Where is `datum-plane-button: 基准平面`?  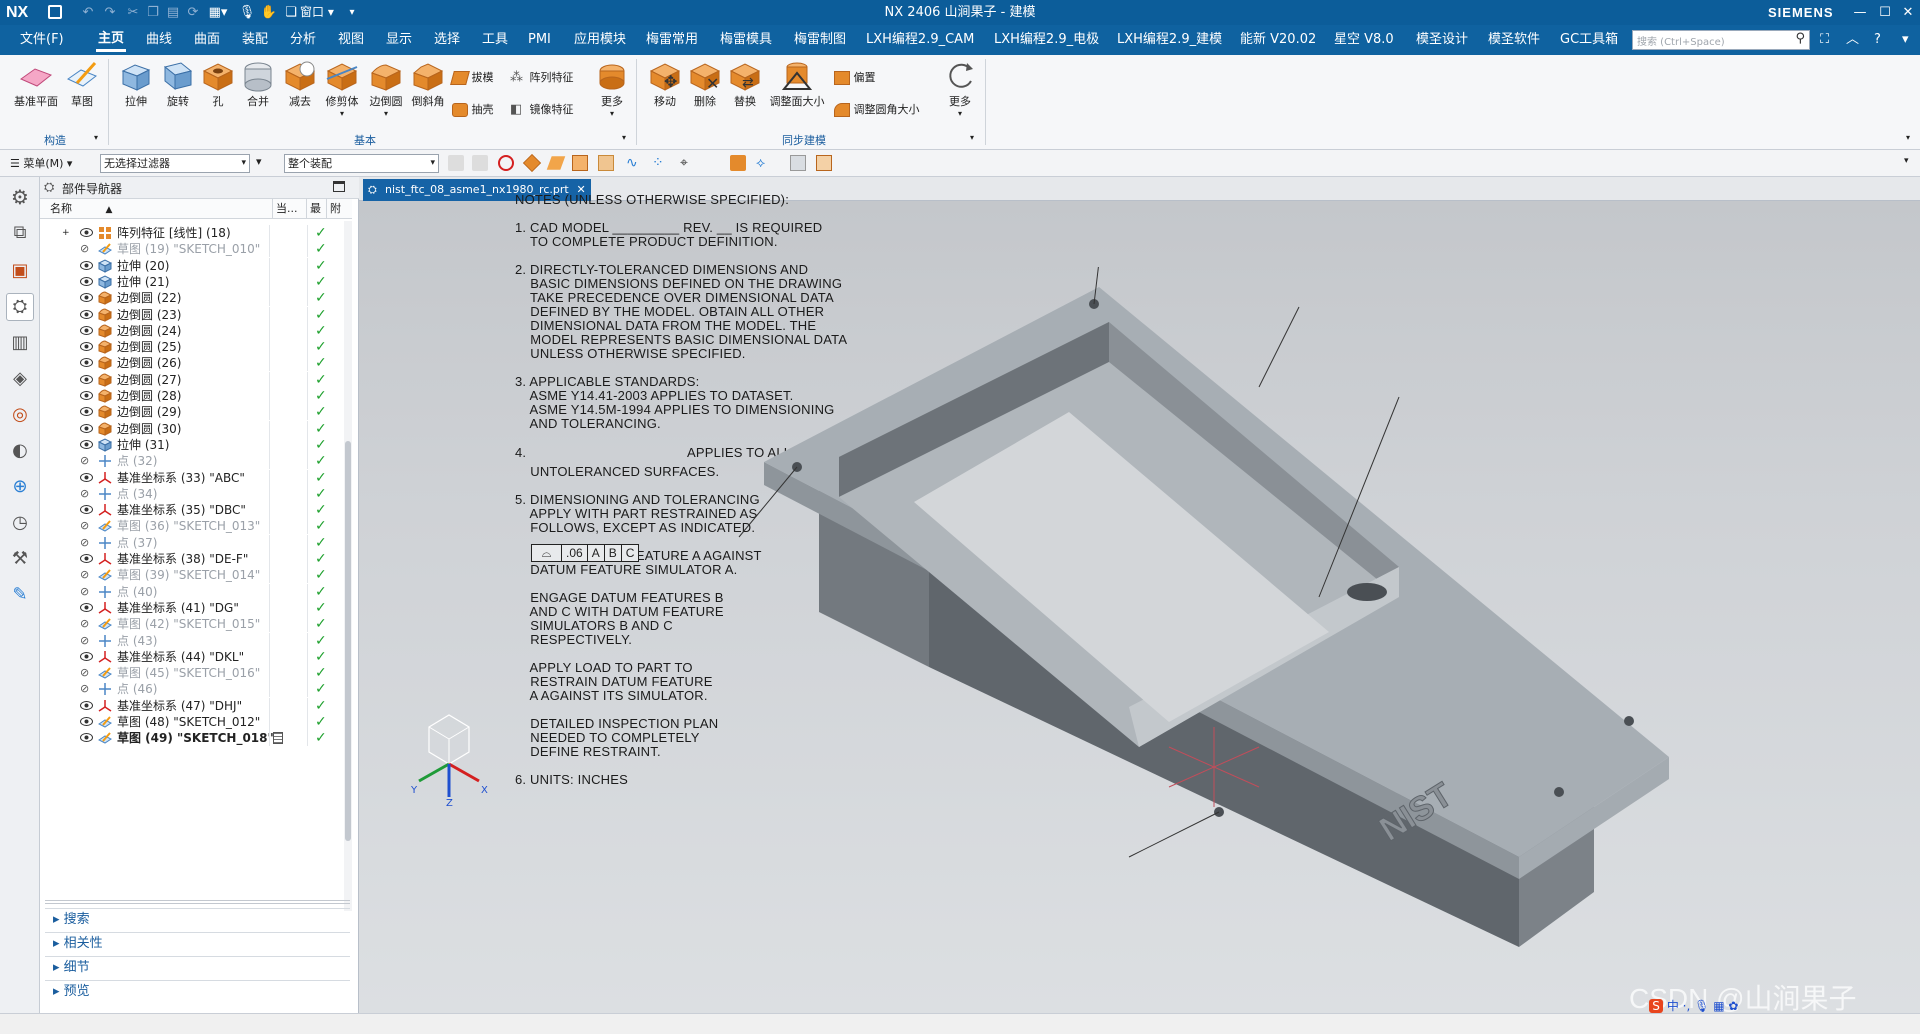 datum-plane-button: 基准平面 is located at coordinates (36, 84).